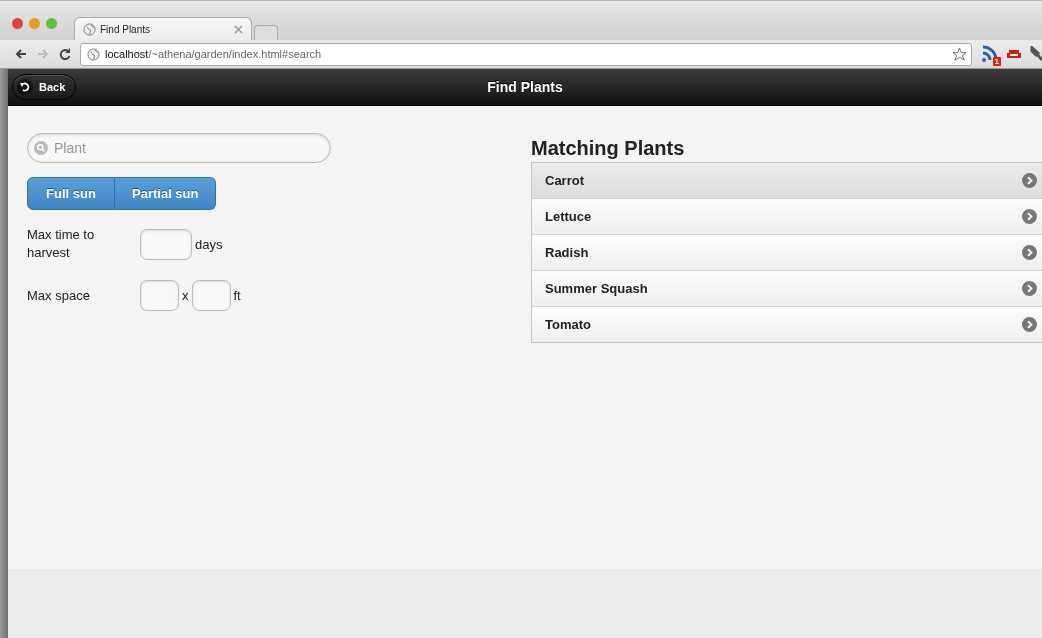 The height and width of the screenshot is (638, 1042). What do you see at coordinates (25, 87) in the screenshot?
I see `back-icon` at bounding box center [25, 87].